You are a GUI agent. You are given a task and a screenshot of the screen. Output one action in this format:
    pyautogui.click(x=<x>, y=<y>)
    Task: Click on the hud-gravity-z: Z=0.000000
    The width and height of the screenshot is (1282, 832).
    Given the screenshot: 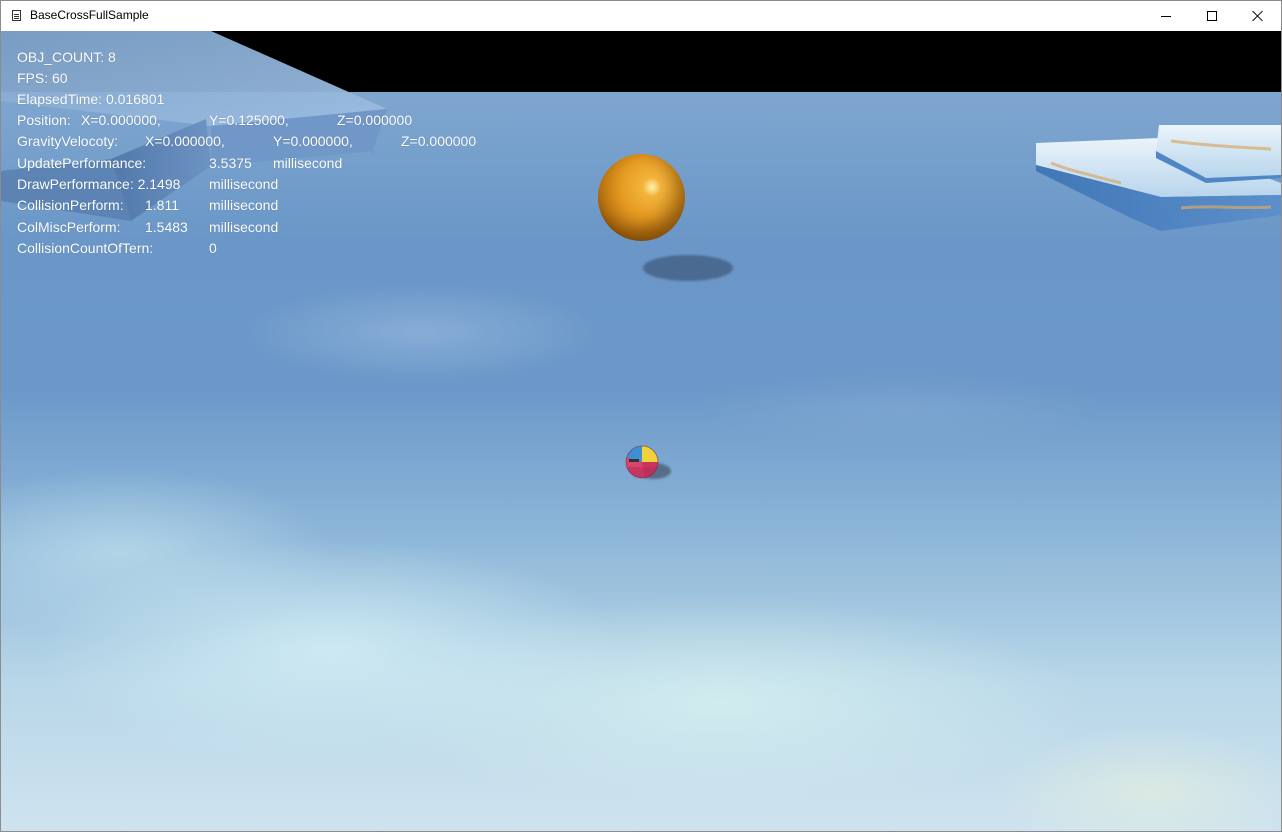 What is the action you would take?
    pyautogui.click(x=439, y=141)
    